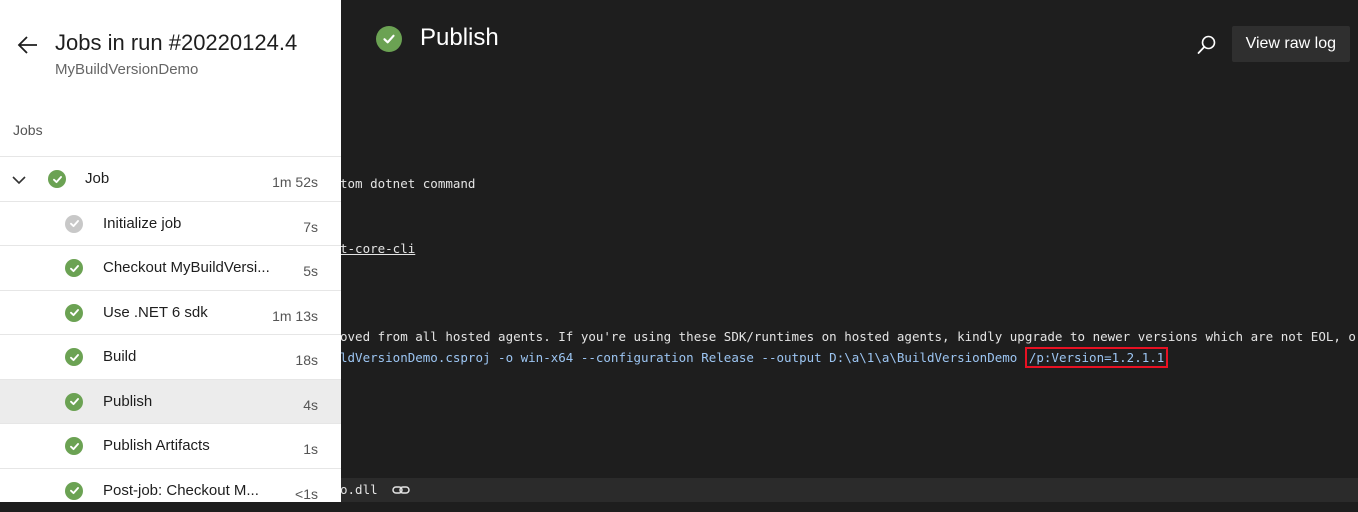 This screenshot has width=1358, height=512. What do you see at coordinates (359, 489) in the screenshot?
I see `footer-text: o.dll` at bounding box center [359, 489].